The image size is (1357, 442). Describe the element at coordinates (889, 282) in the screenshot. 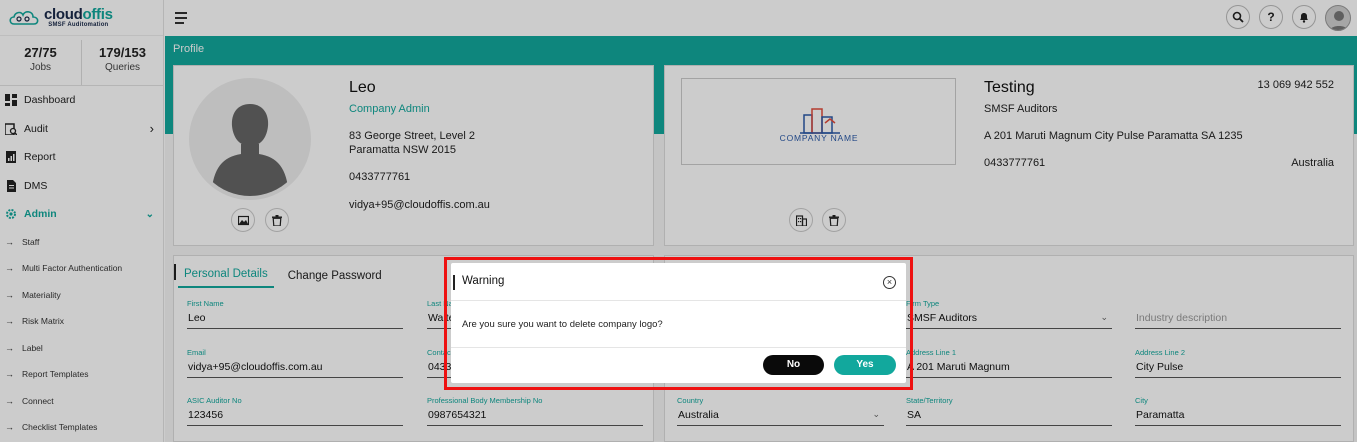

I see `close-icon: ×` at that location.